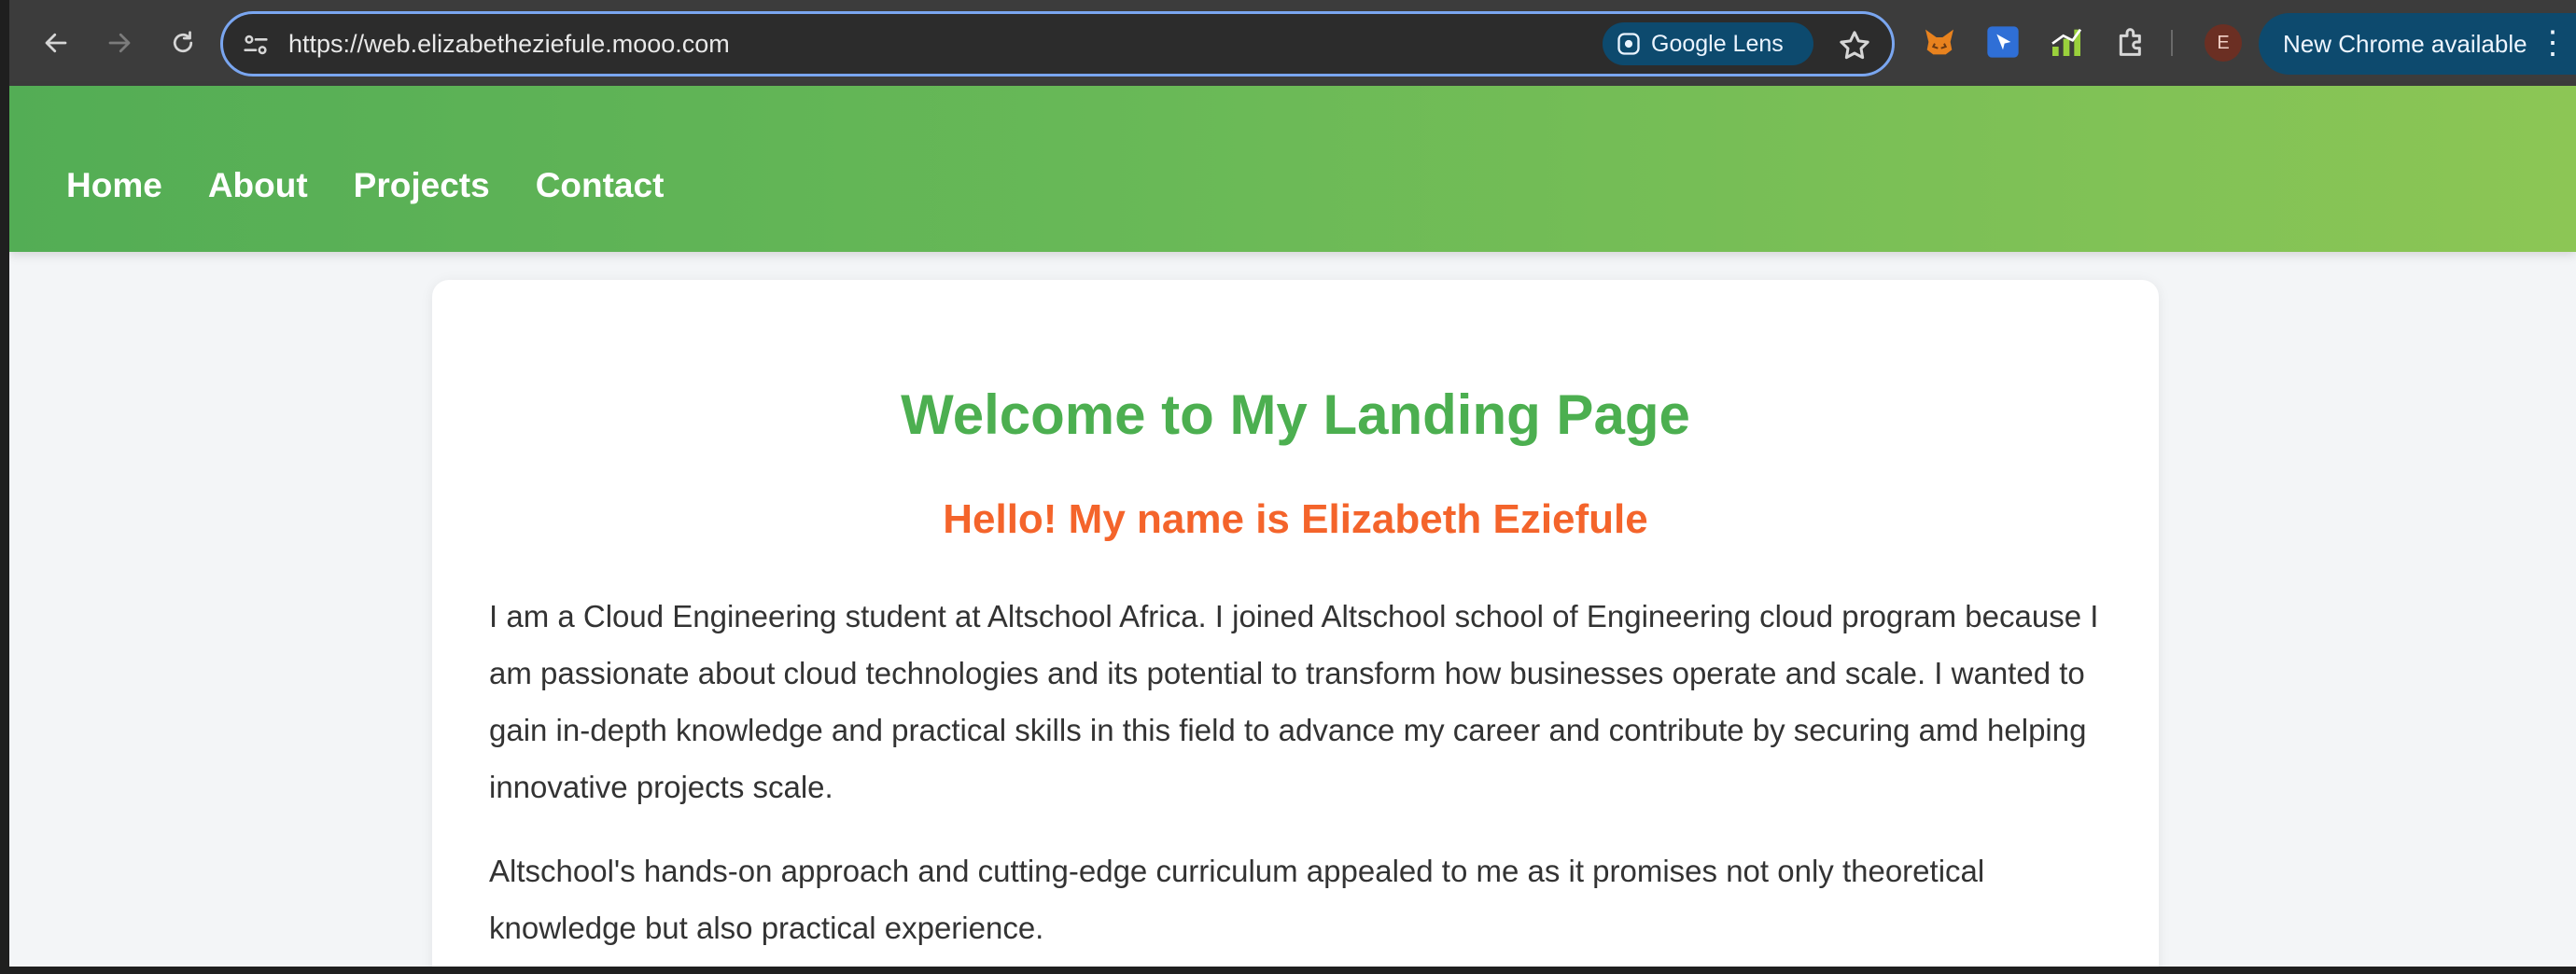  Describe the element at coordinates (258, 185) in the screenshot. I see `nav-about-link: About` at that location.